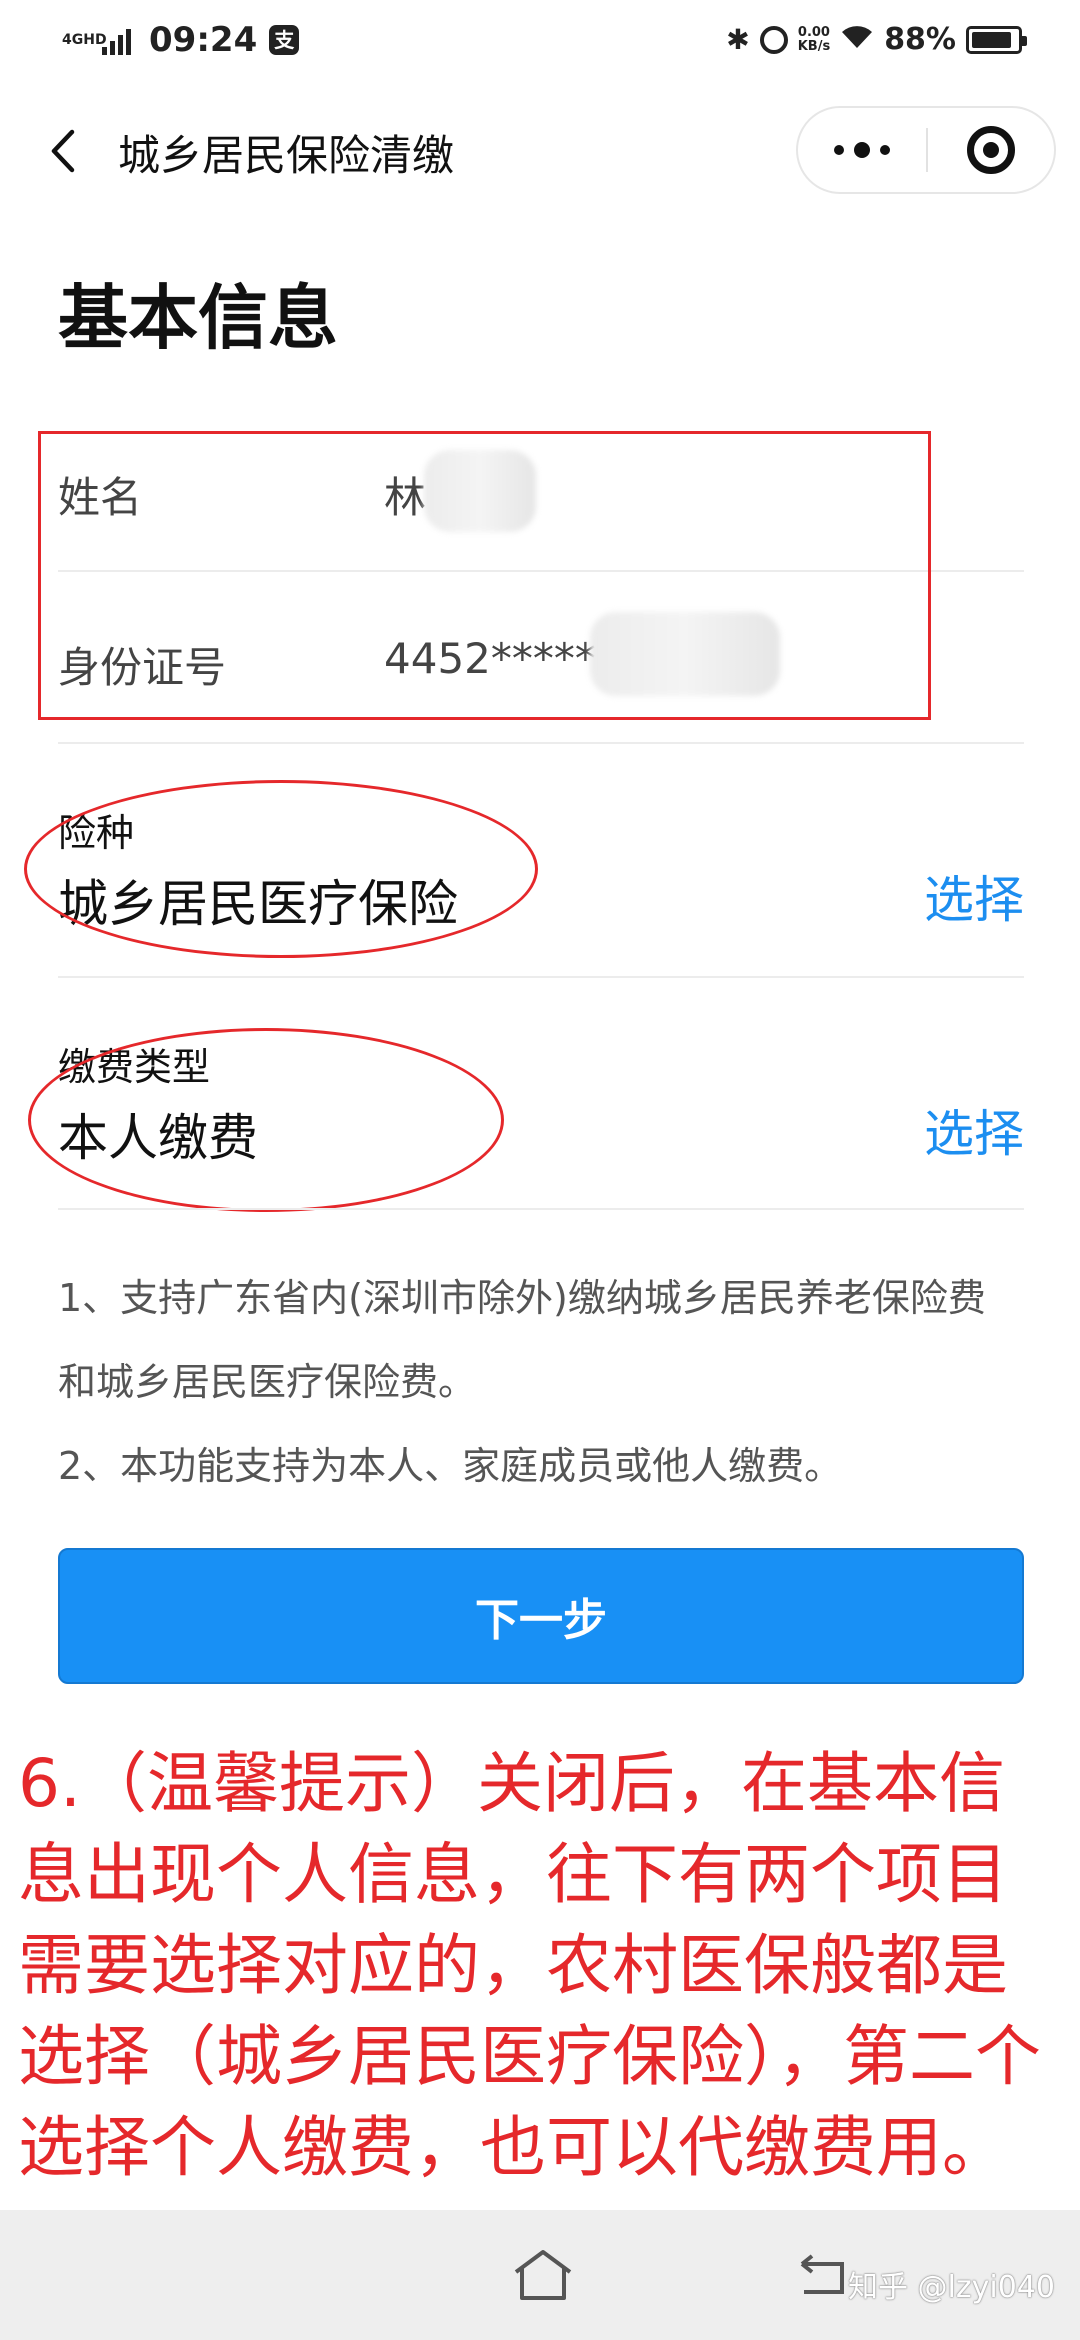 The height and width of the screenshot is (2340, 1080). I want to click on signal-icon, so click(116, 40).